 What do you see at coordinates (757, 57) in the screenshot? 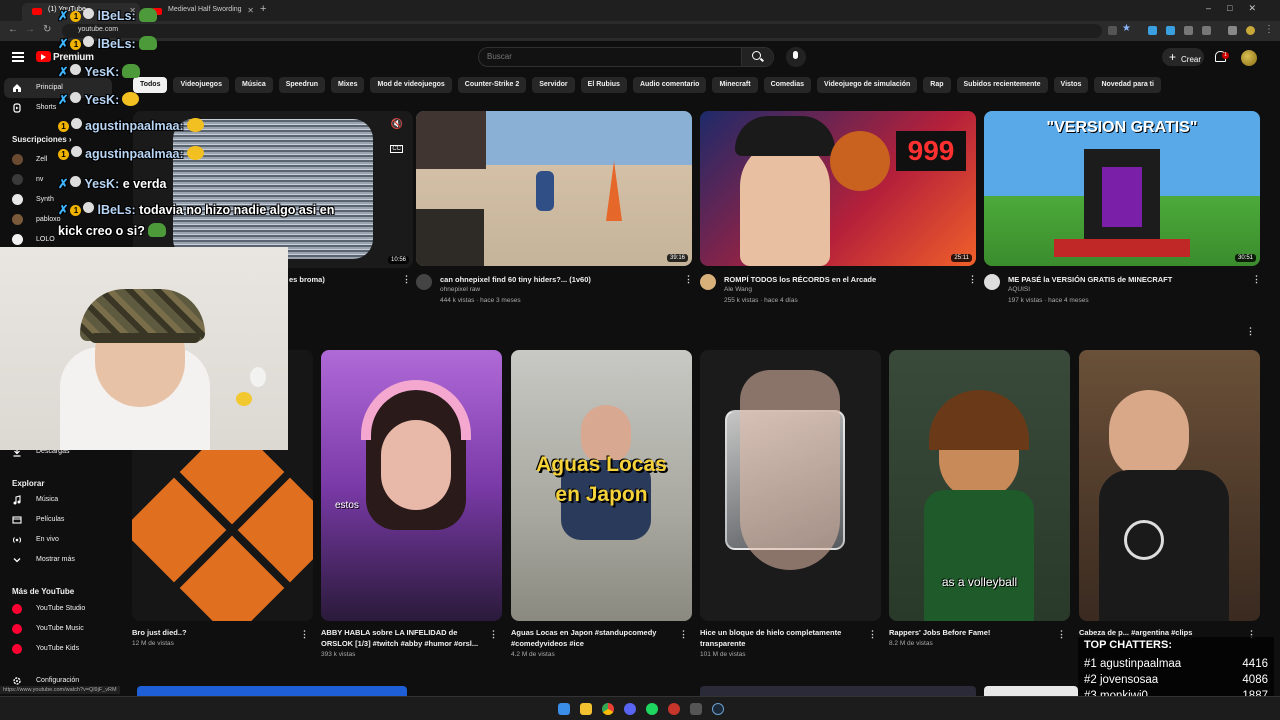
I see `search-button` at bounding box center [757, 57].